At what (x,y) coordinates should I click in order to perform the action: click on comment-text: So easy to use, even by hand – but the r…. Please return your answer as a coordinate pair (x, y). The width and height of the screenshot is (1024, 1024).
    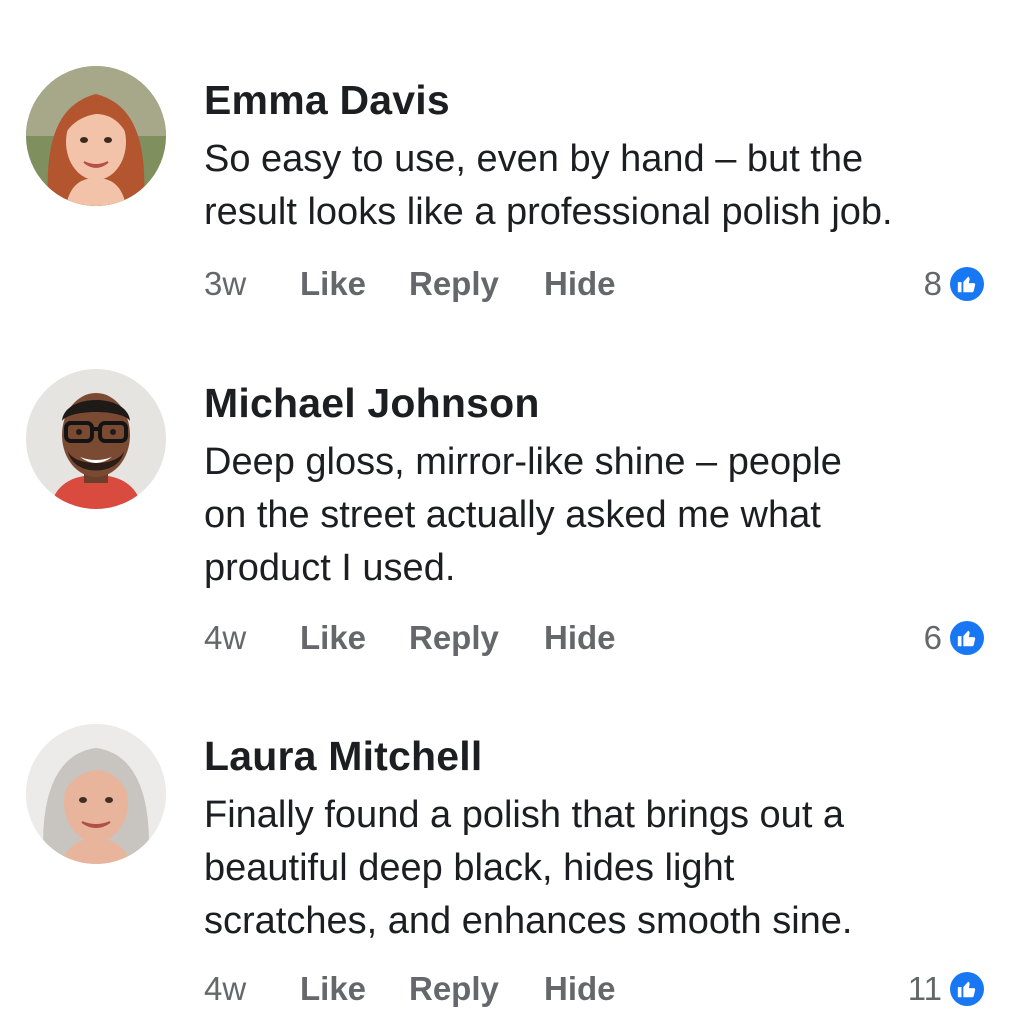
    Looking at the image, I should click on (599, 186).